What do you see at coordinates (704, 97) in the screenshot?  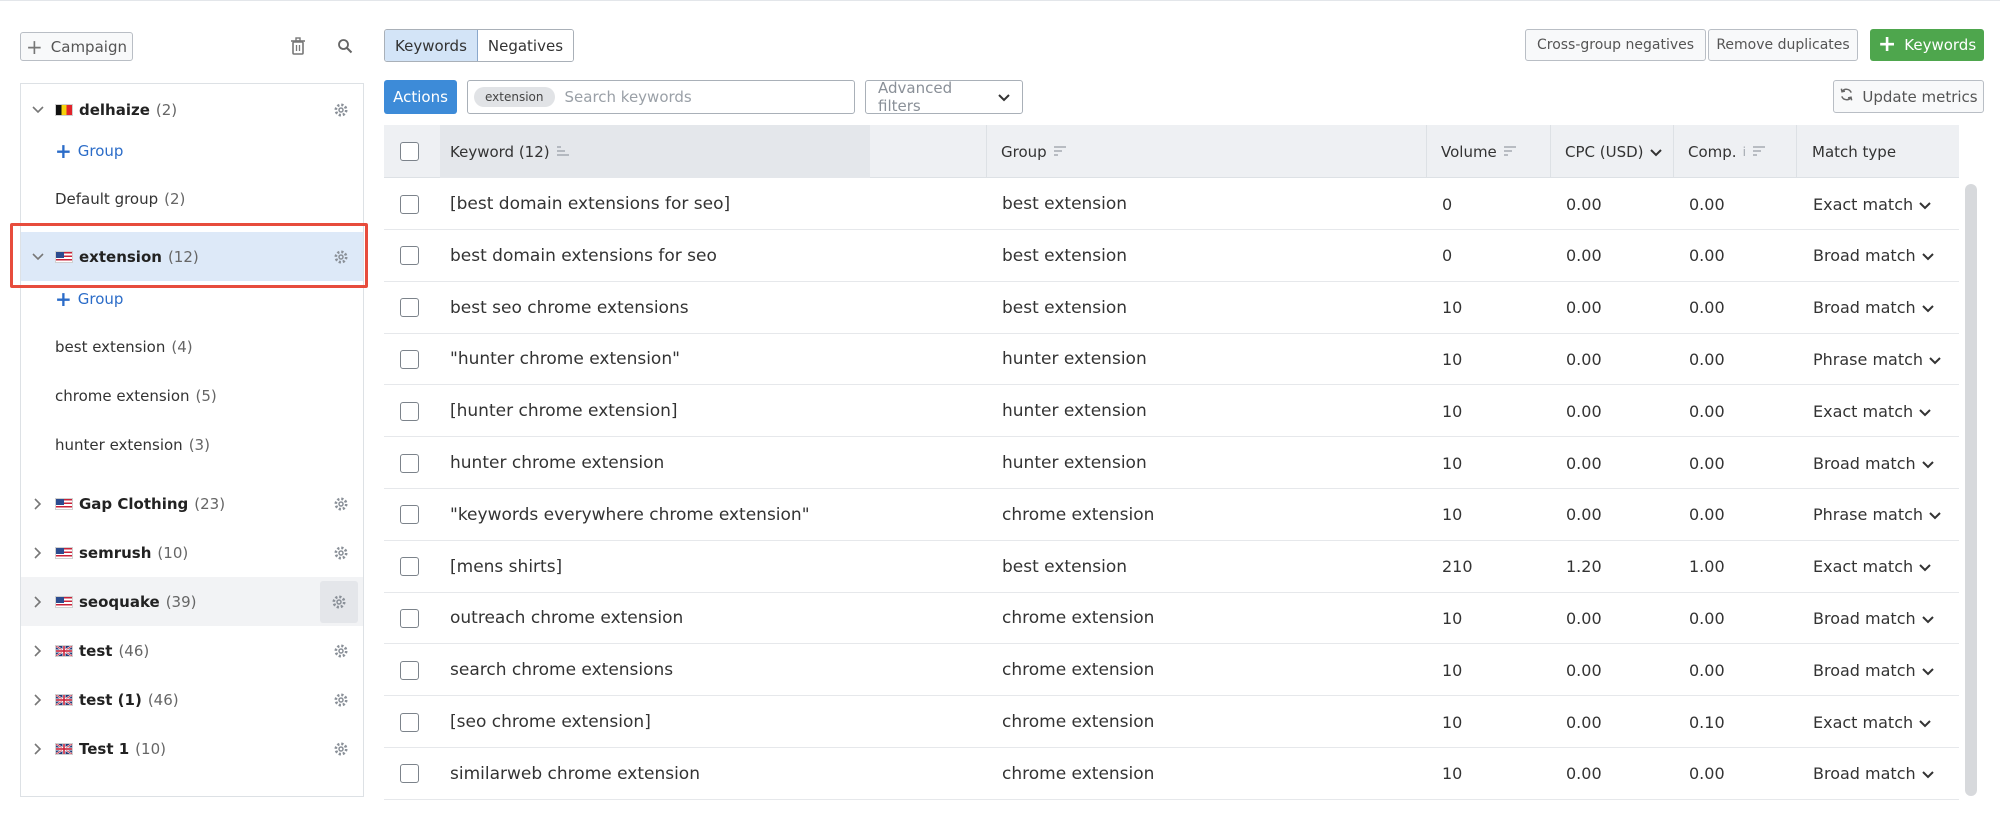 I see `search-input` at bounding box center [704, 97].